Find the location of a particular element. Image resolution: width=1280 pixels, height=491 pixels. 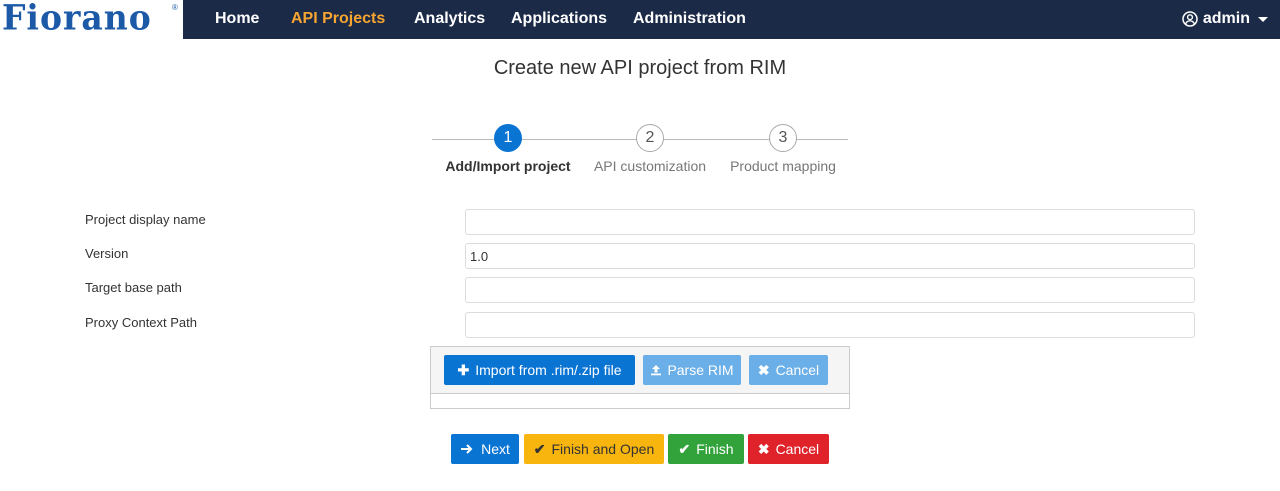

finish-button: ✔ Finish is located at coordinates (706, 449).